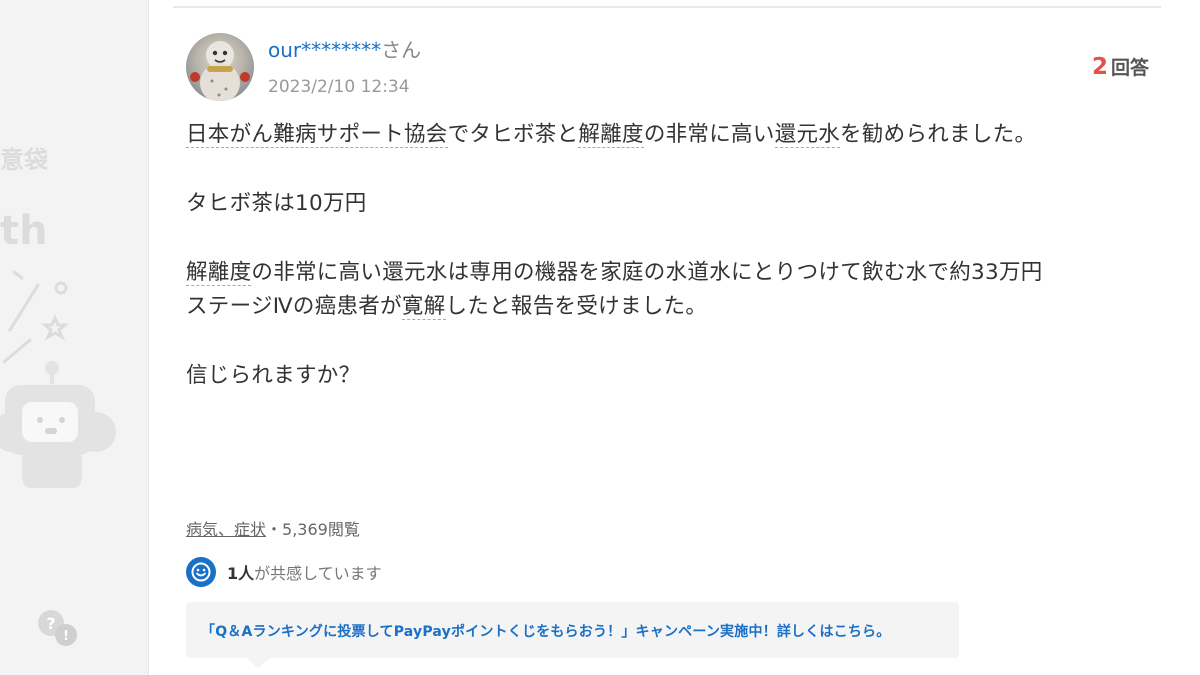  Describe the element at coordinates (273, 375) in the screenshot. I see `question-paragraph-5: 信じられますか？` at that location.